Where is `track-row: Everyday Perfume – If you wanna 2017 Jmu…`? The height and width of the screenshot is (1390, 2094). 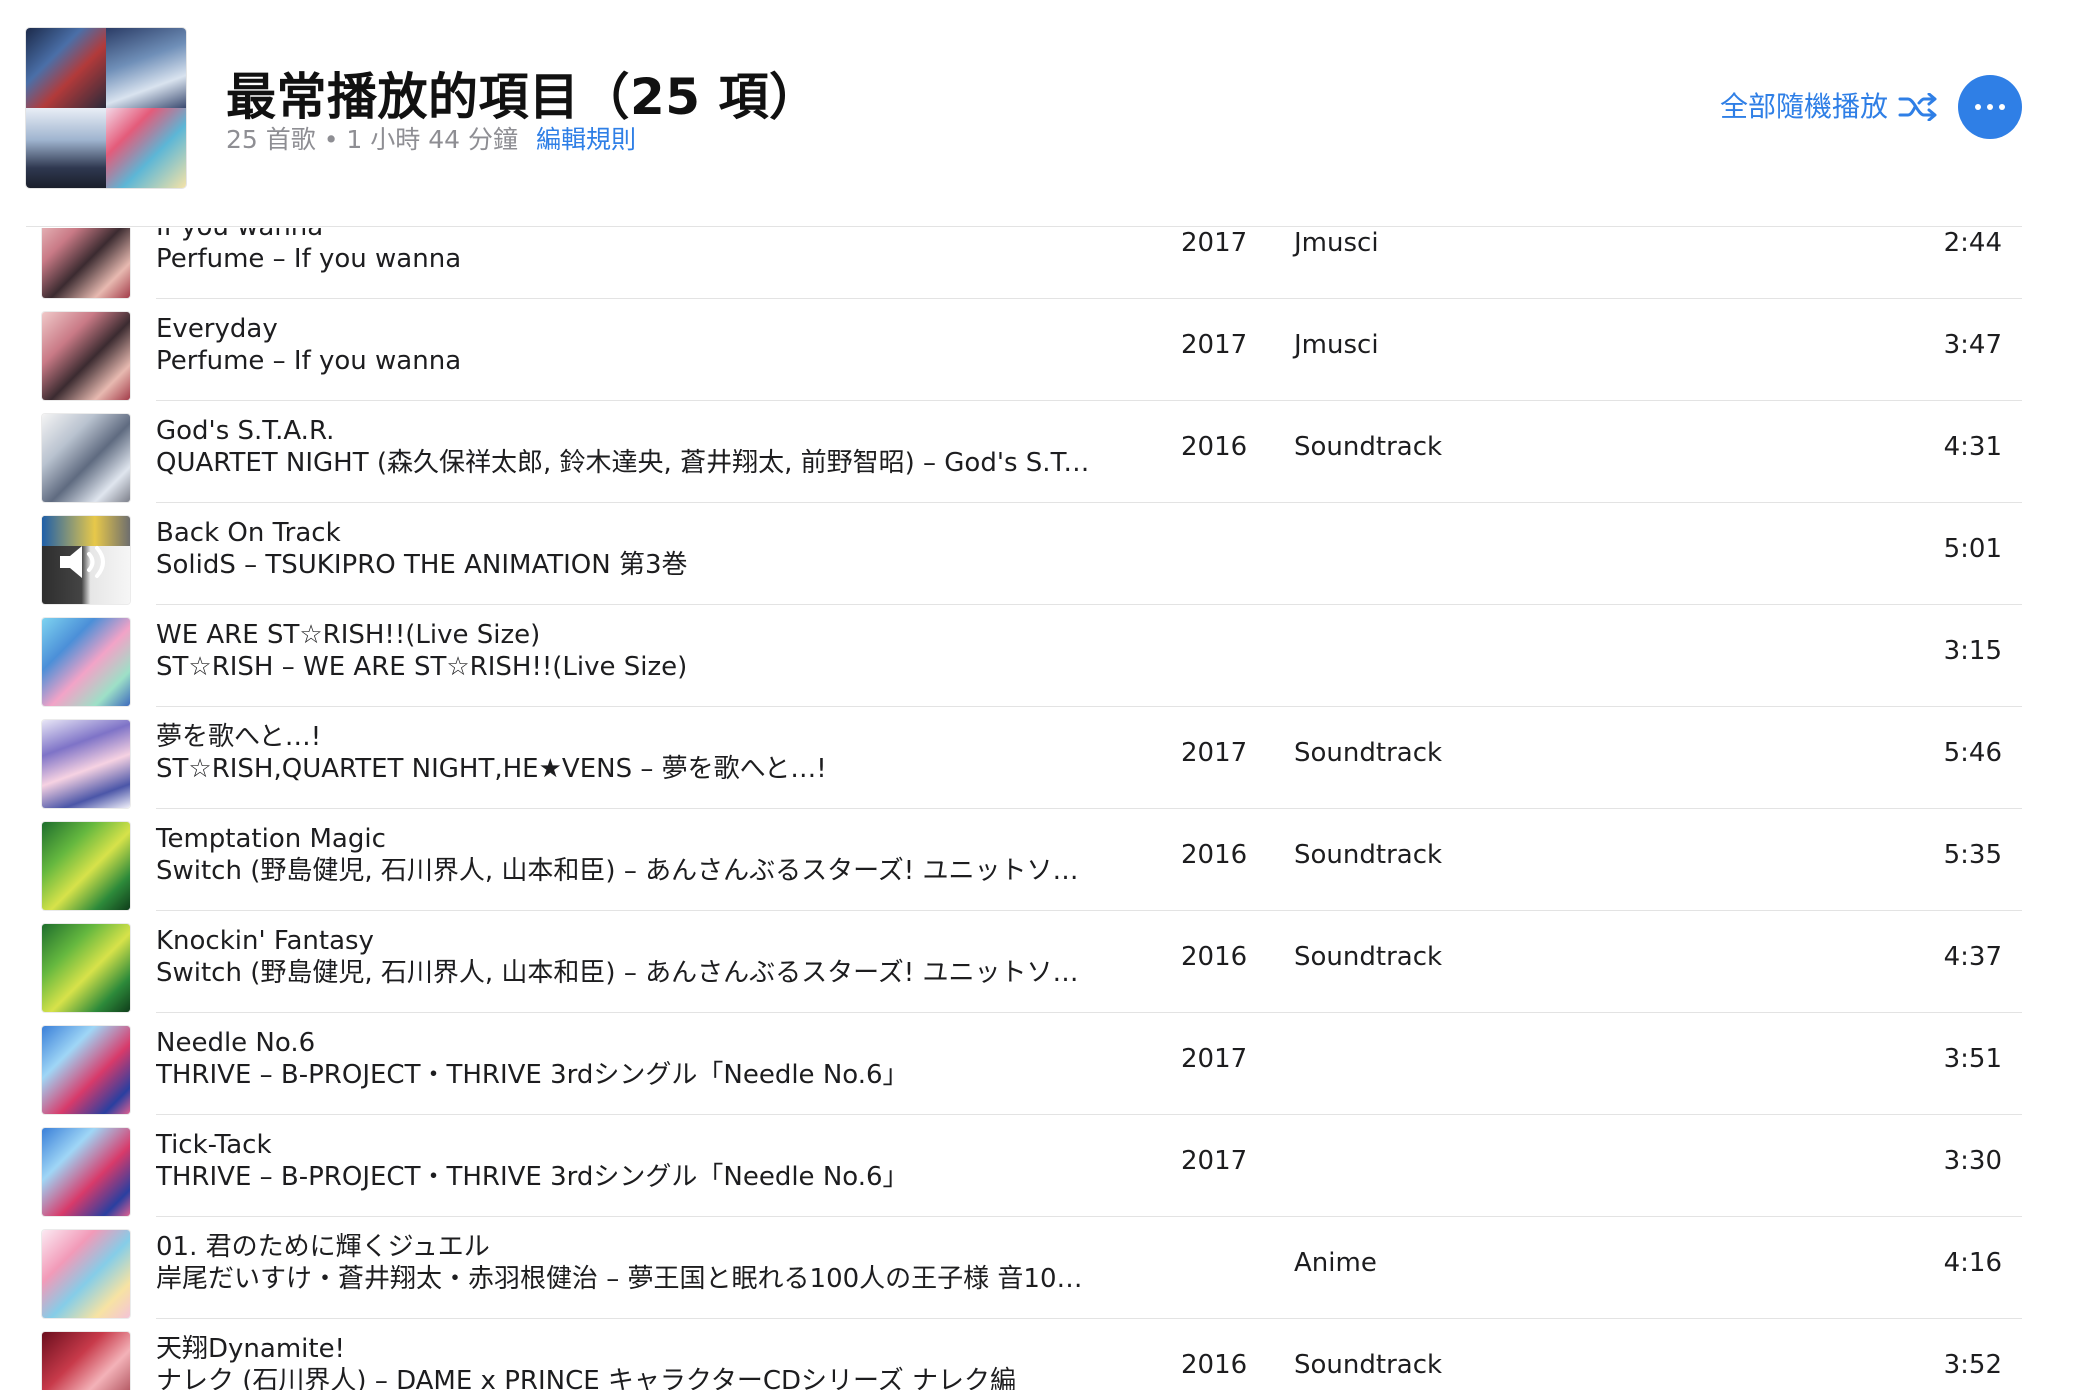
track-row: Everyday Perfume – If you wanna 2017 Jmu… is located at coordinates (1047, 349).